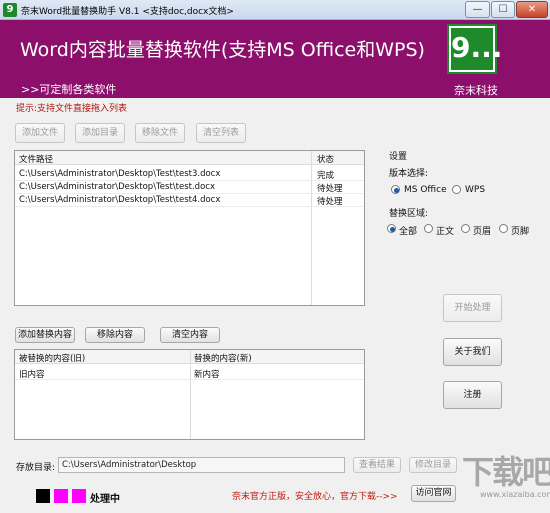  Describe the element at coordinates (482, 230) in the screenshot. I see `radio-range-header-label: 页眉` at that location.